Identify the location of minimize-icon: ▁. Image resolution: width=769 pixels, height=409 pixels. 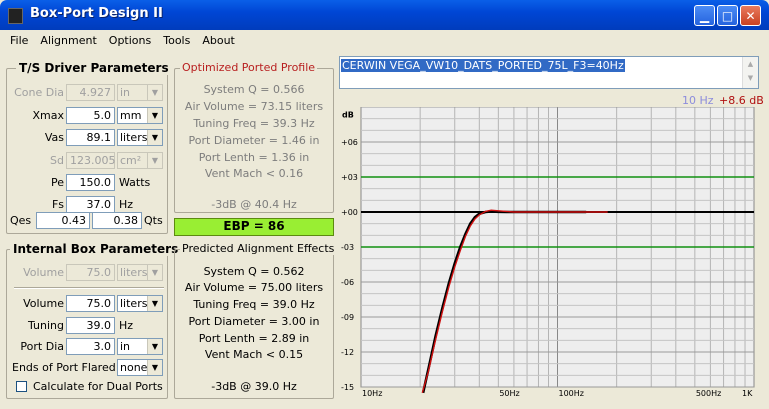
(704, 16).